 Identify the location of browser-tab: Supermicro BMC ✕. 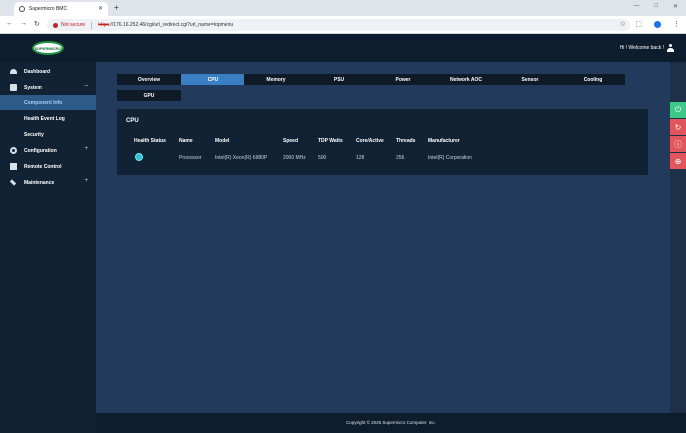
(61, 9).